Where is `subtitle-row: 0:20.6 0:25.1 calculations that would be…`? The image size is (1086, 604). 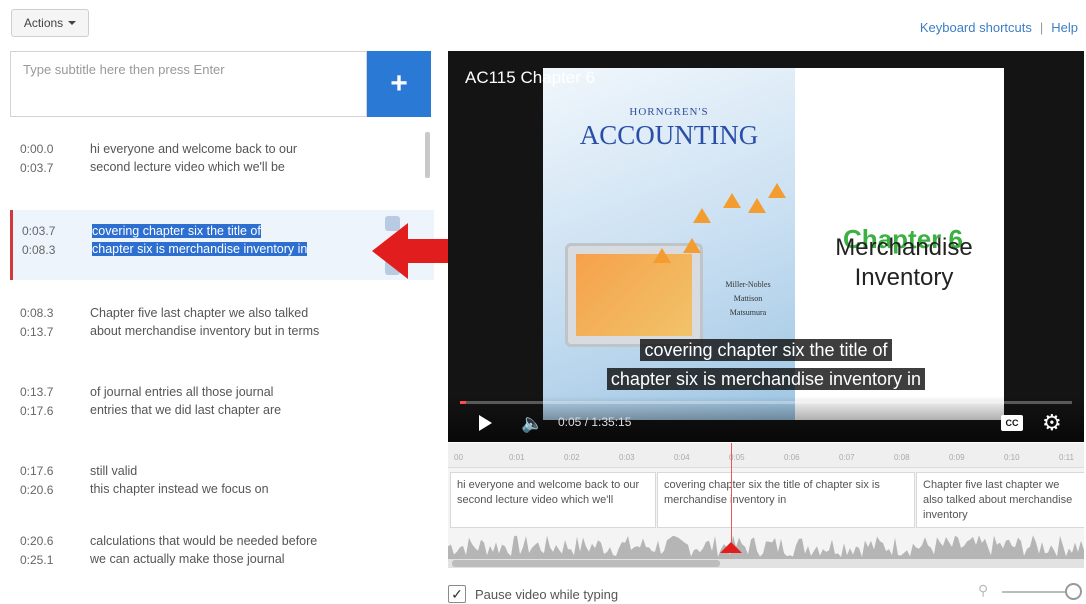 subtitle-row: 0:20.6 0:25.1 calculations that would be… is located at coordinates (222, 549).